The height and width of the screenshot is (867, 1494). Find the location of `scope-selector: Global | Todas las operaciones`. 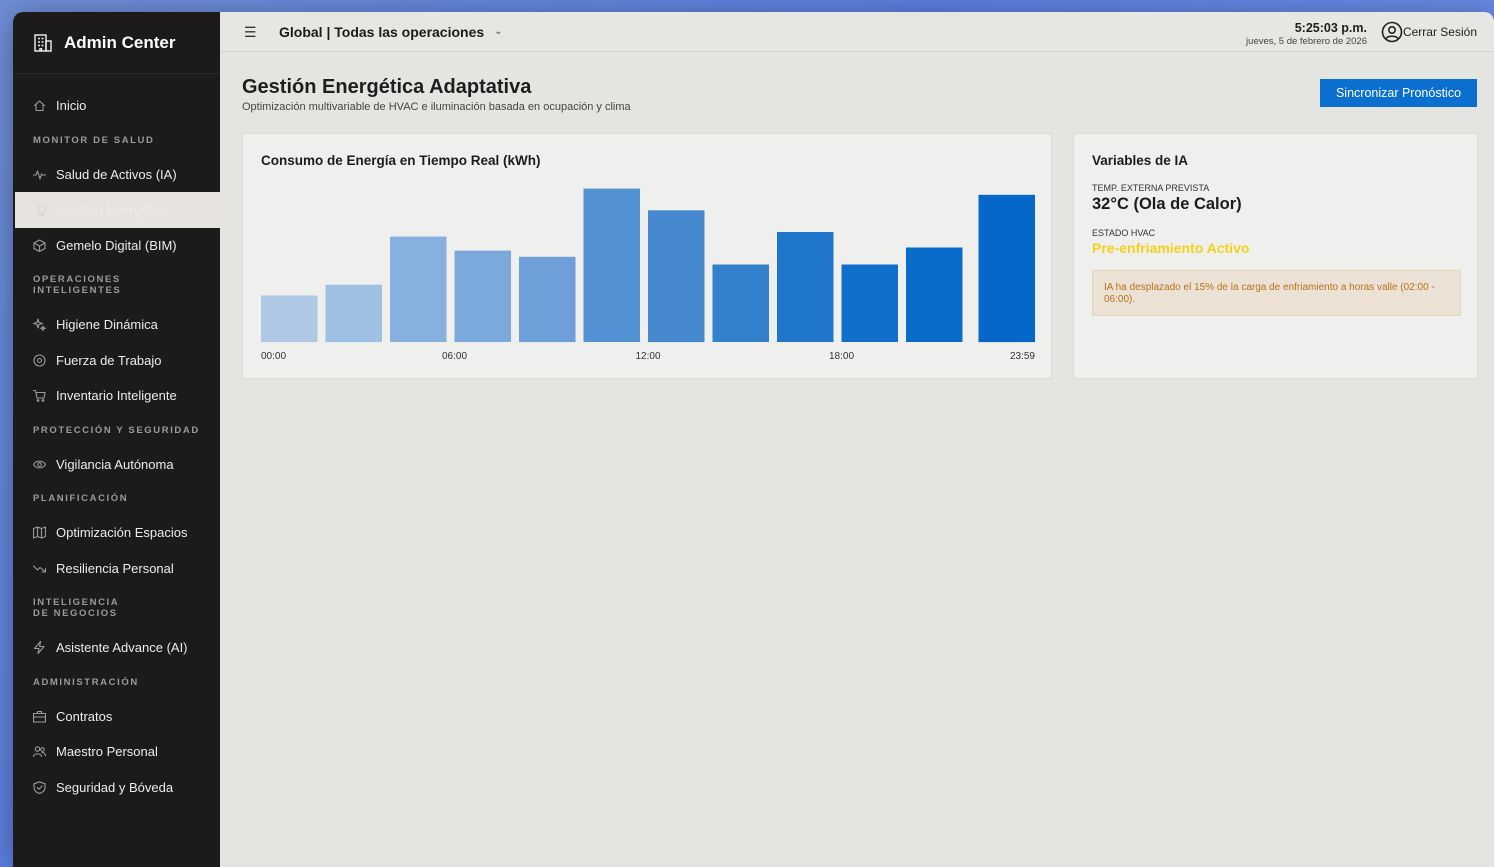

scope-selector: Global | Todas las operaciones is located at coordinates (381, 32).